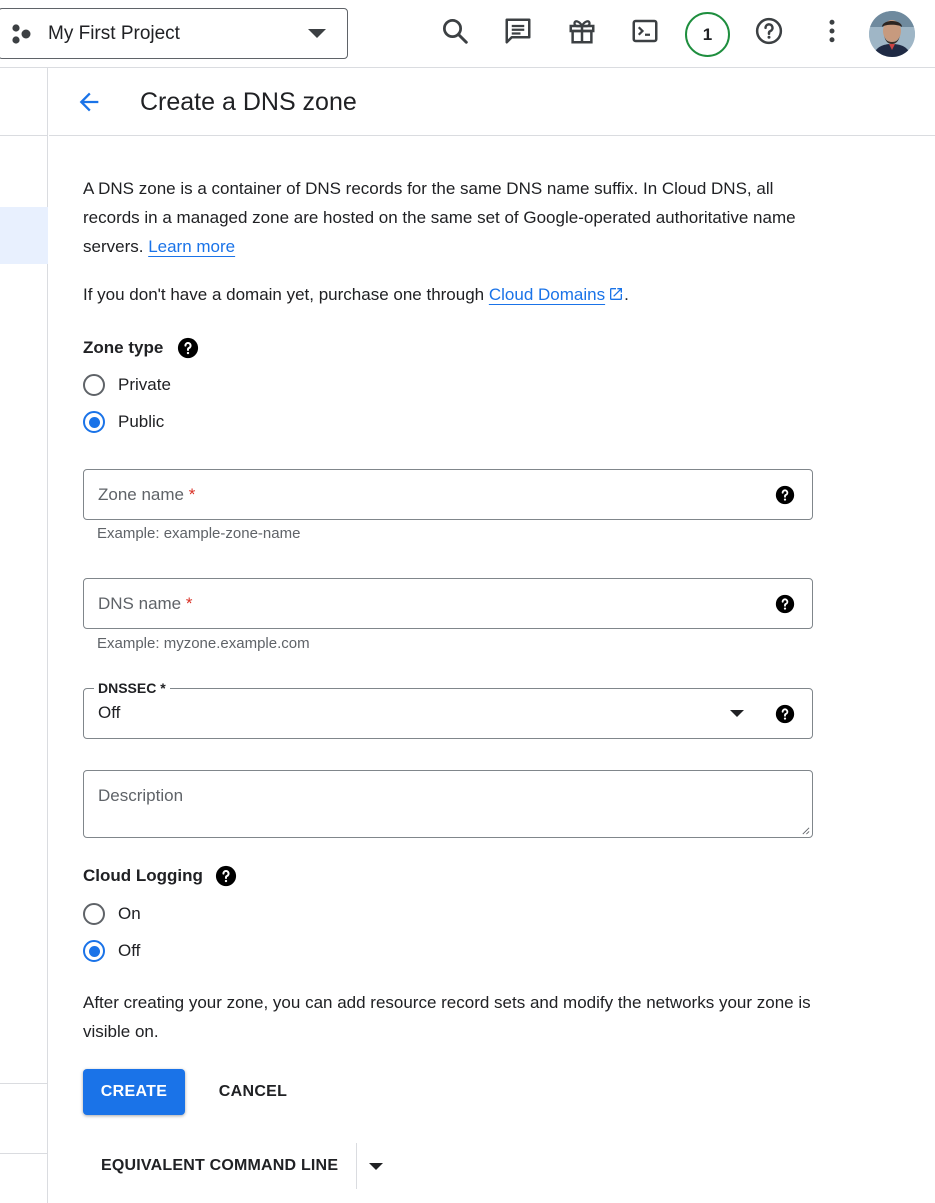  I want to click on cloud-logging-on-radio: On, so click(112, 914).